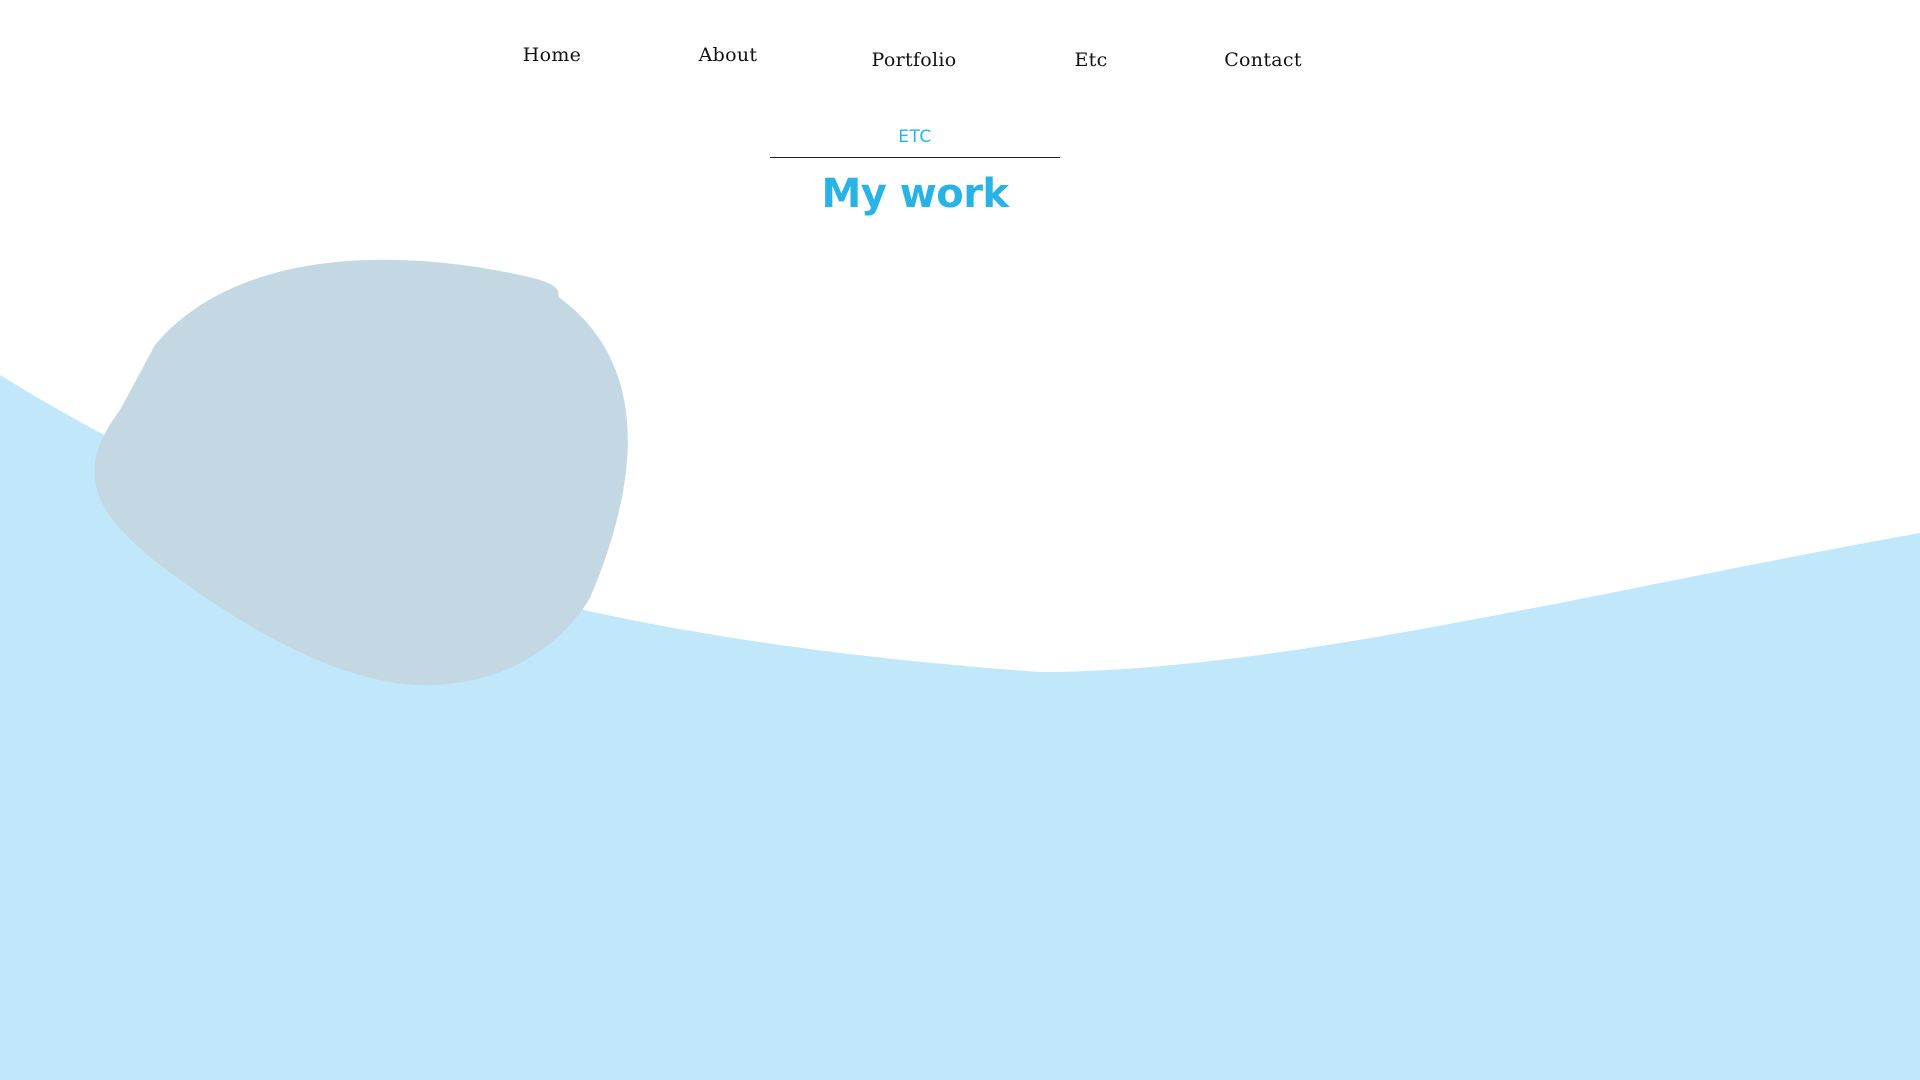 Image resolution: width=1920 pixels, height=1080 pixels. I want to click on nav-contact-link: Contact, so click(1263, 60).